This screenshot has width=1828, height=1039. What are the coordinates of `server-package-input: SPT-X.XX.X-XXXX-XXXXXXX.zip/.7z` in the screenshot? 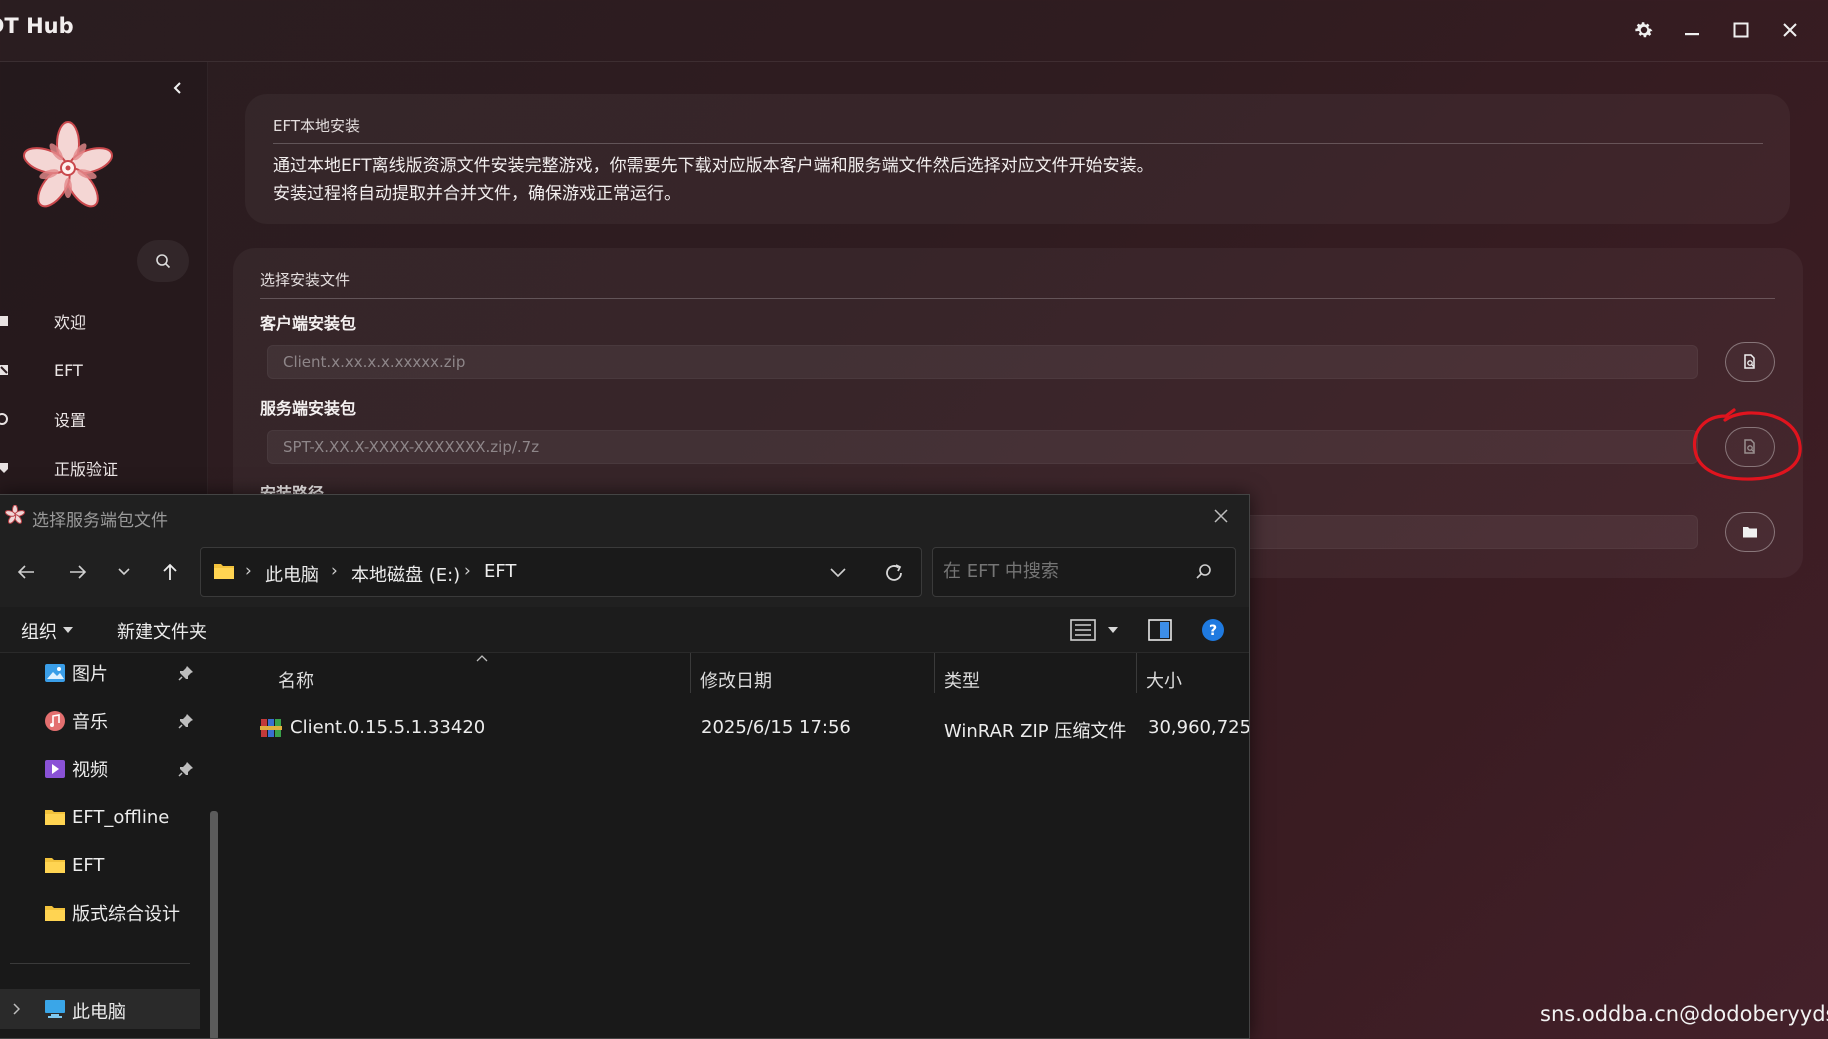 It's located at (982, 447).